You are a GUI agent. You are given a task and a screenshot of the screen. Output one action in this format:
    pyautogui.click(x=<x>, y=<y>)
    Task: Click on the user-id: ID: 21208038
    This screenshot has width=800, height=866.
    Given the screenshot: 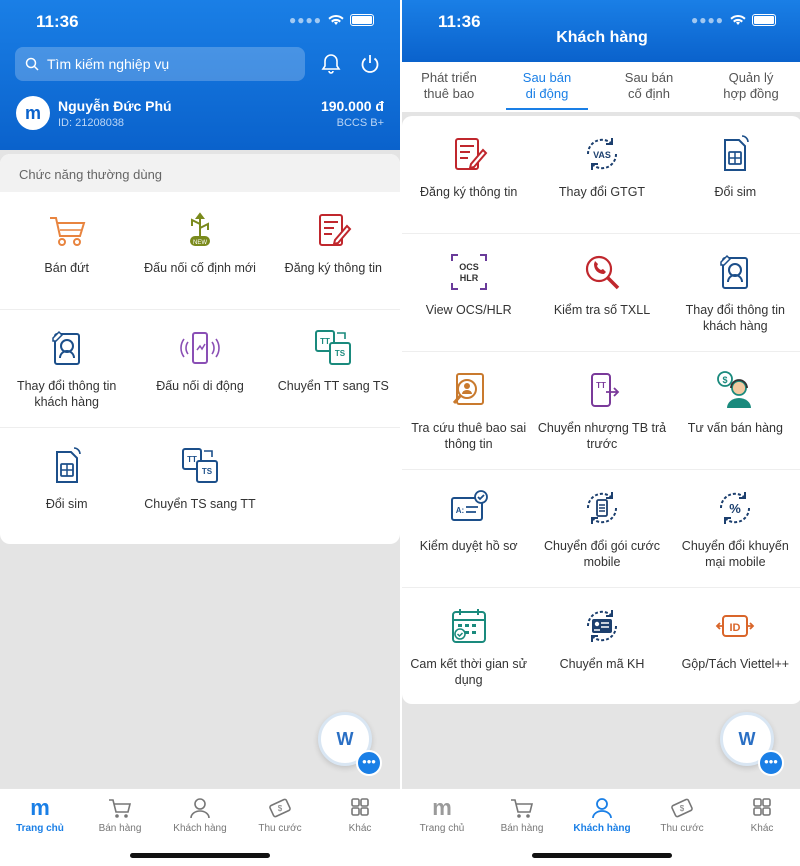 What is the action you would take?
    pyautogui.click(x=91, y=123)
    